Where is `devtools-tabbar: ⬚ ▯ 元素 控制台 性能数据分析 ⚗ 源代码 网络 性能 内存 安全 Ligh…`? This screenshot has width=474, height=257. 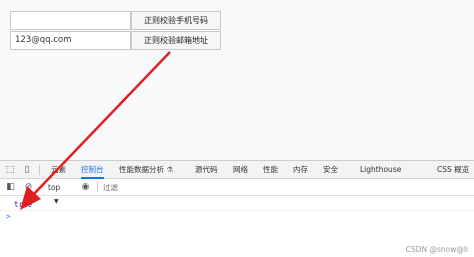 devtools-tabbar: ⬚ ▯ 元素 控制台 性能数据分析 ⚗ 源代码 网络 性能 内存 安全 Ligh… is located at coordinates (237, 170).